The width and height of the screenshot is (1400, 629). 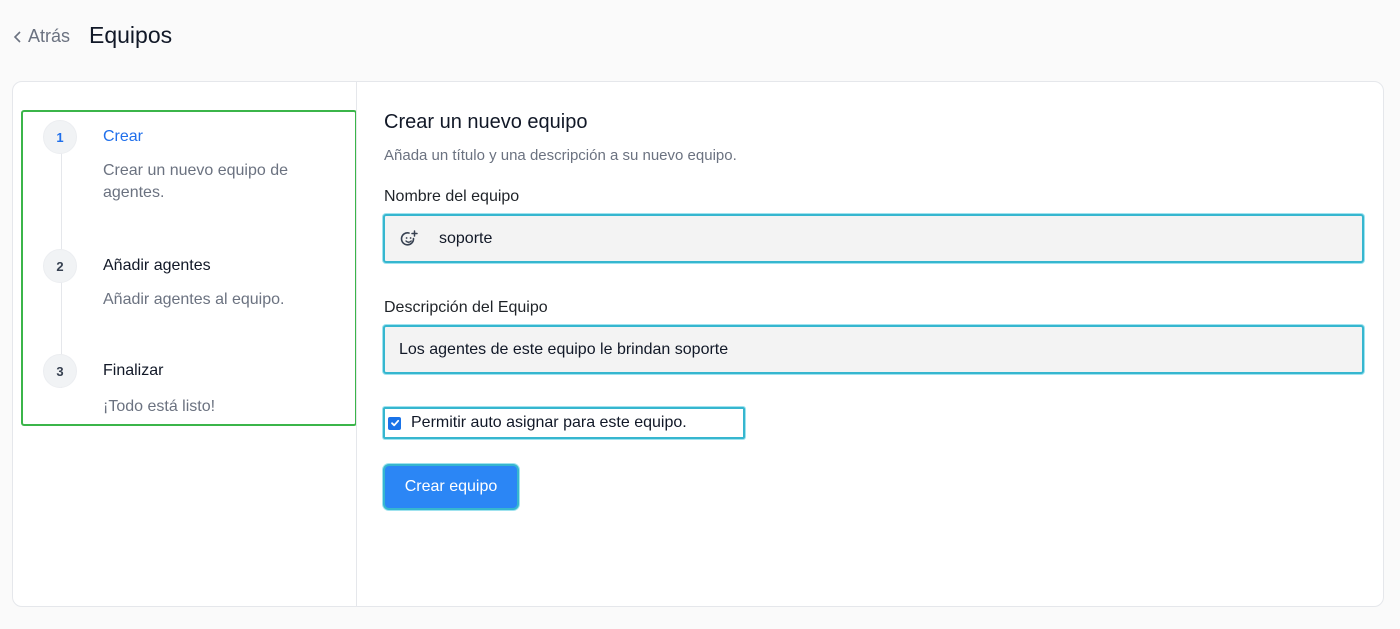 What do you see at coordinates (49, 36) in the screenshot?
I see `back-label: Atrás` at bounding box center [49, 36].